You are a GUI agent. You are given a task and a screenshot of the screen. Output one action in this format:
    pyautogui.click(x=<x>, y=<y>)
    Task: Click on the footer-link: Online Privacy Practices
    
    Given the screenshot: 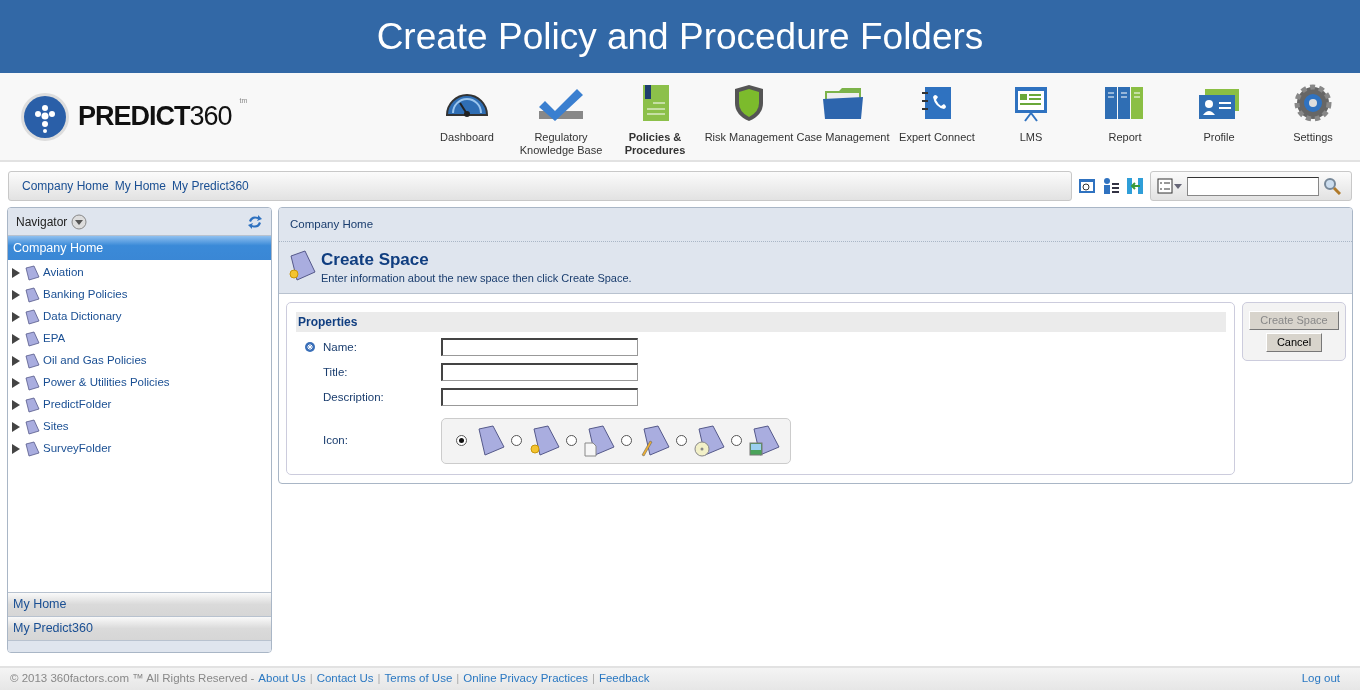 What is the action you would take?
    pyautogui.click(x=525, y=679)
    